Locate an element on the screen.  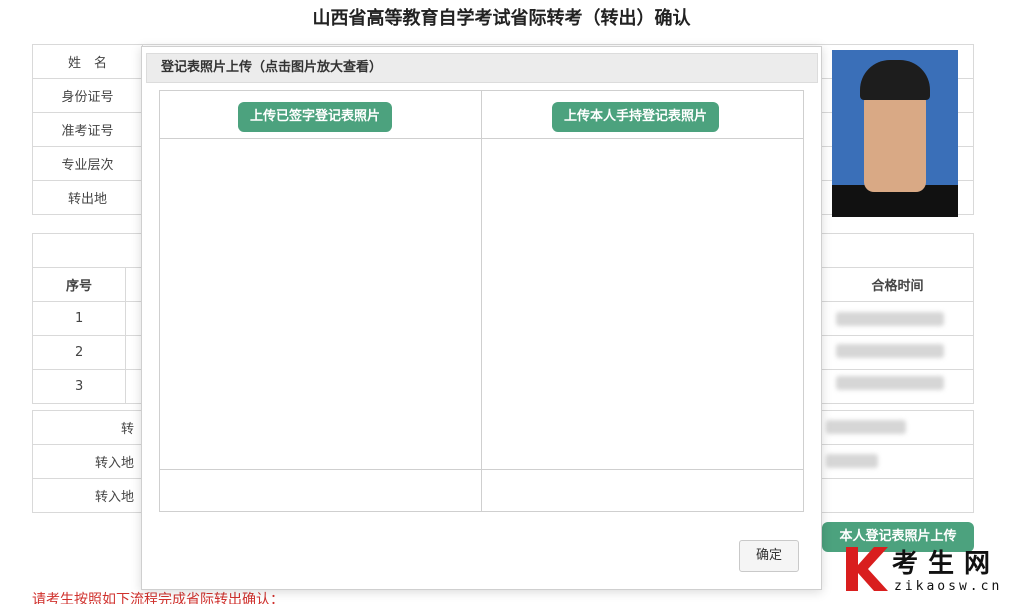
col-time-header: 合格时间 is located at coordinates (897, 284).